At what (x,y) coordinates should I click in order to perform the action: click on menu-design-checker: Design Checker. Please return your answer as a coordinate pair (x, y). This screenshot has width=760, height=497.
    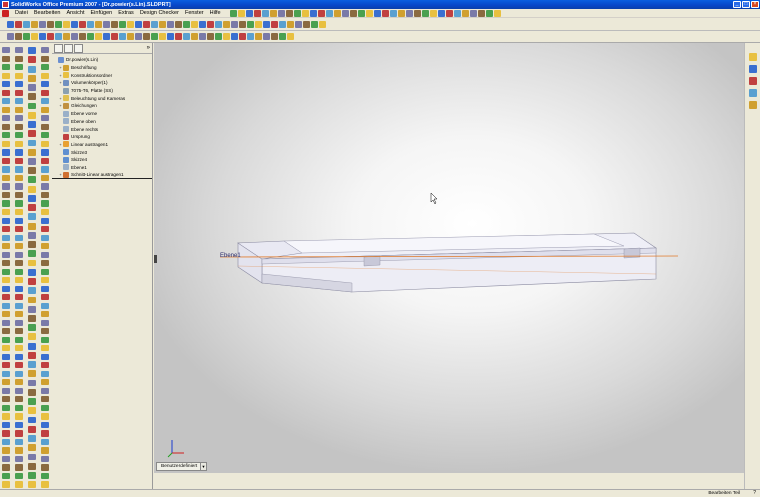
    Looking at the image, I should click on (159, 13).